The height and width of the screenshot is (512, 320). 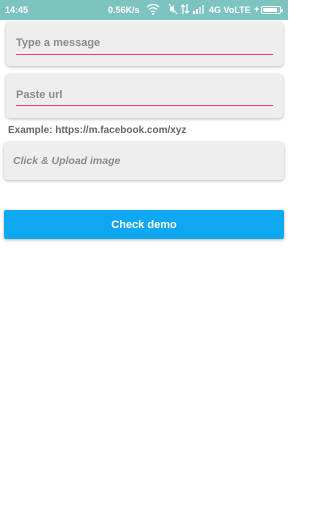 I want to click on message-card, so click(x=144, y=44).